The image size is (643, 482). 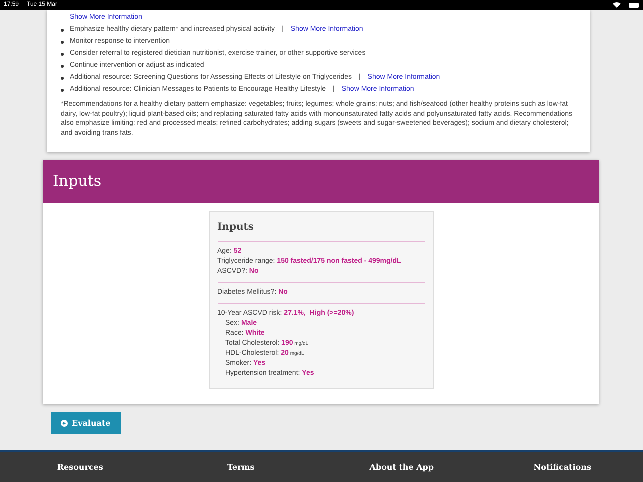 What do you see at coordinates (563, 467) in the screenshot?
I see `footer-link: Notifications` at bounding box center [563, 467].